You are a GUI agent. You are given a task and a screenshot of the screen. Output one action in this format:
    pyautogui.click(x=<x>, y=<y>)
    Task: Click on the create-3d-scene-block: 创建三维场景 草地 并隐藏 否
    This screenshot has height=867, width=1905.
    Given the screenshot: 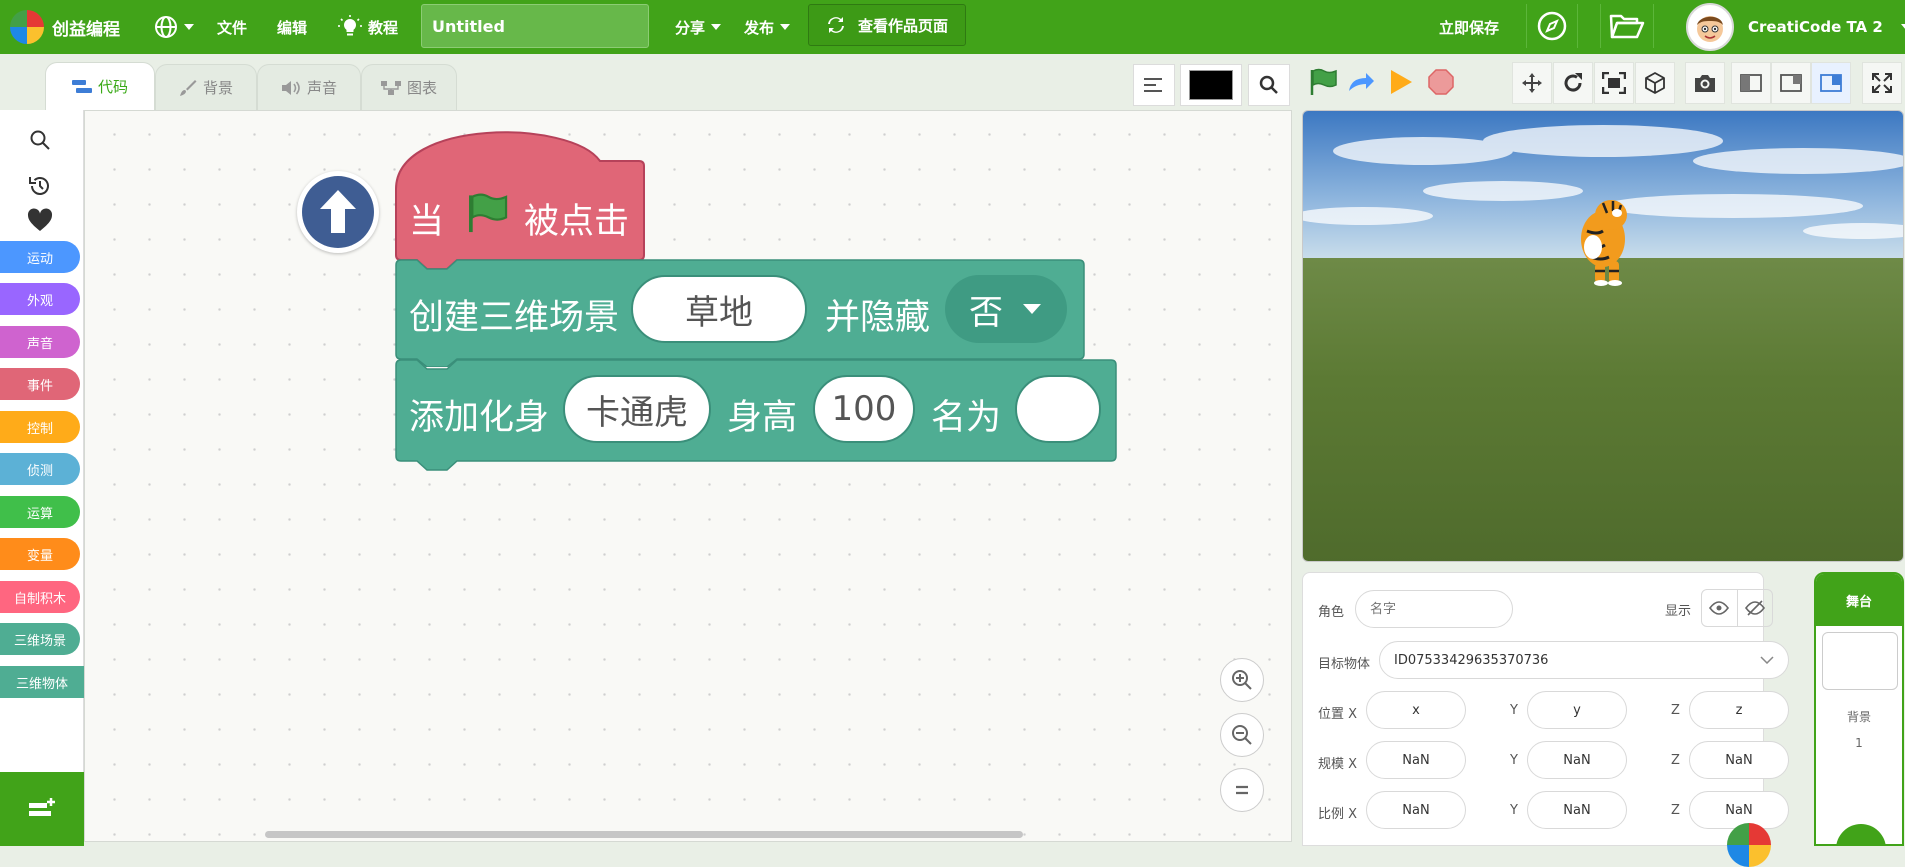 What is the action you would take?
    pyautogui.click(x=740, y=313)
    